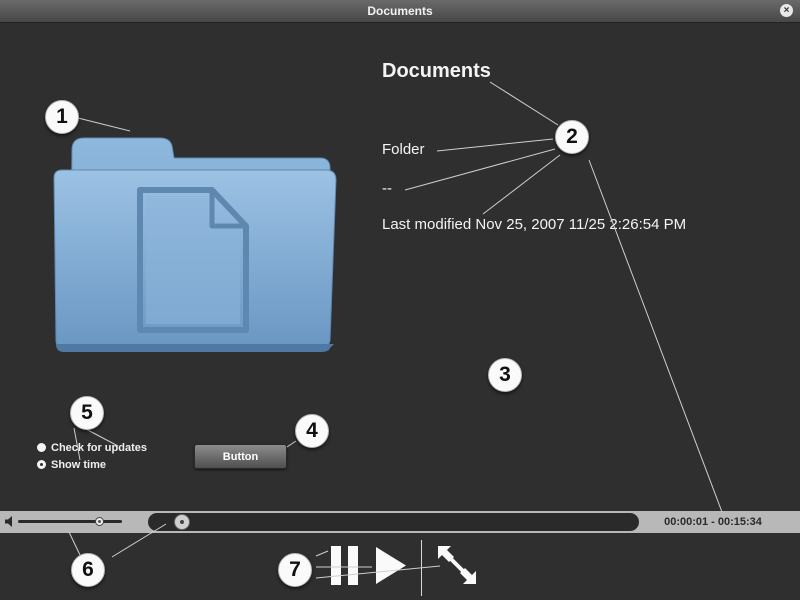 This screenshot has height=600, width=800. What do you see at coordinates (99, 448) in the screenshot?
I see `check-updates-label: Check for updates` at bounding box center [99, 448].